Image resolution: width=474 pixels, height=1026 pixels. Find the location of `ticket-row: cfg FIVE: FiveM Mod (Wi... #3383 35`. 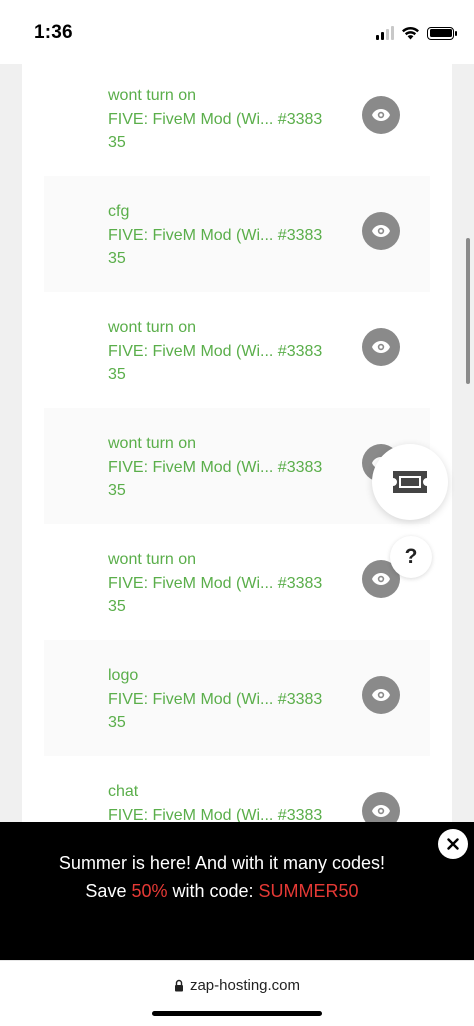

ticket-row: cfg FIVE: FiveM Mod (Wi... #3383 35 is located at coordinates (237, 234).